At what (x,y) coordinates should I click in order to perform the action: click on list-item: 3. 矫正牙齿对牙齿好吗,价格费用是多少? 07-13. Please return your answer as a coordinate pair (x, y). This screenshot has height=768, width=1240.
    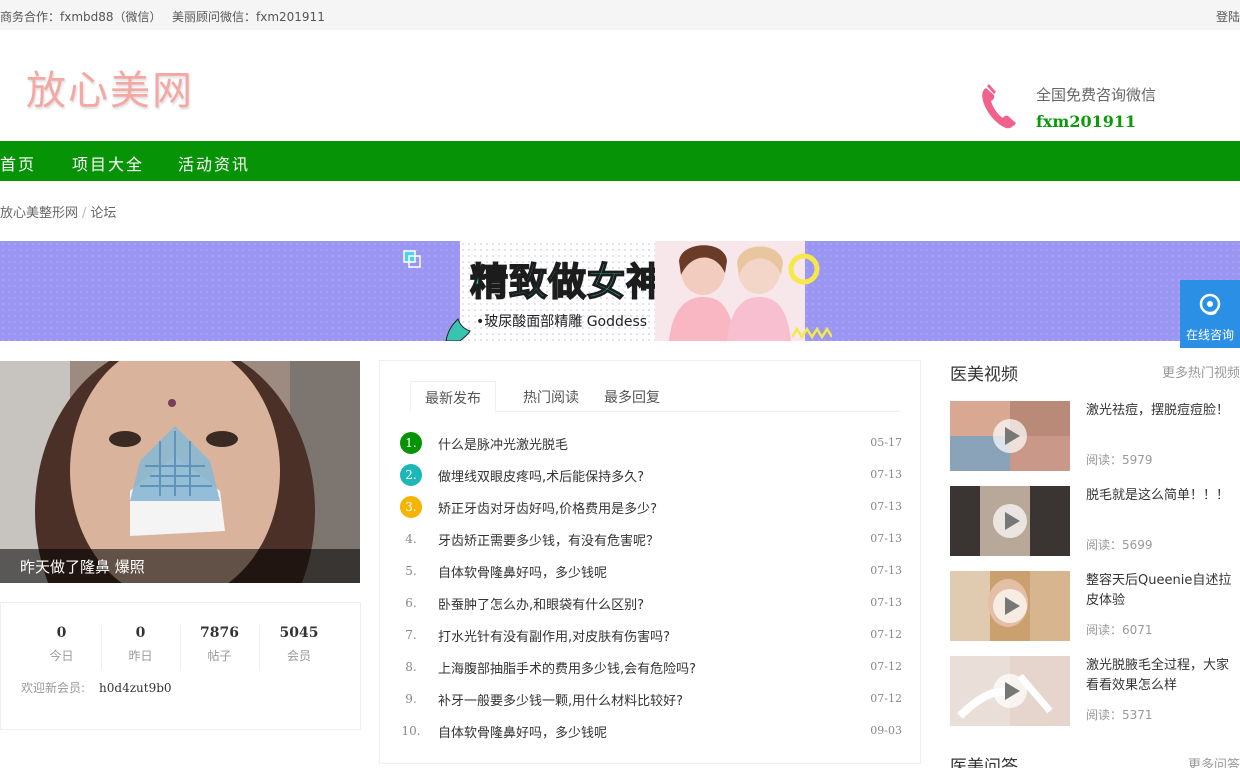
    Looking at the image, I should click on (651, 507).